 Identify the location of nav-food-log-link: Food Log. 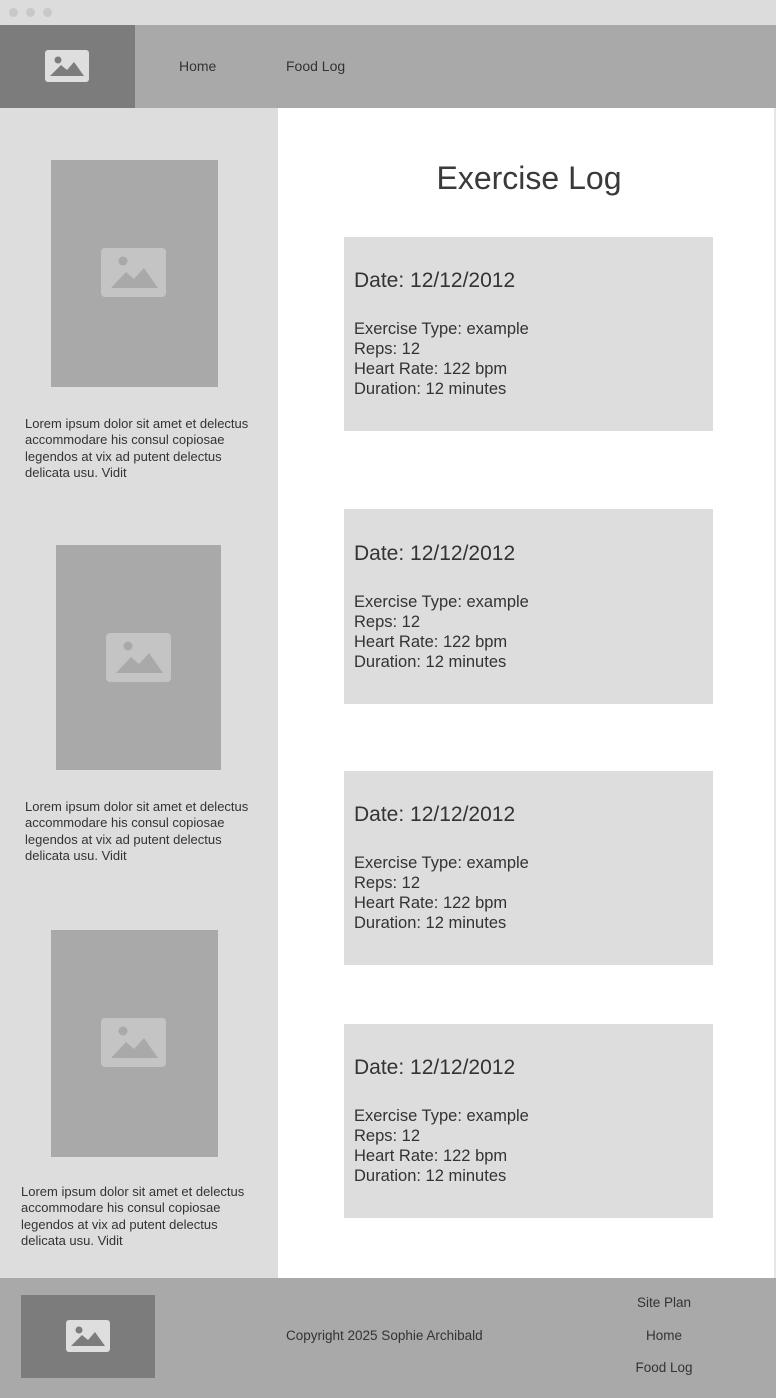
(315, 66).